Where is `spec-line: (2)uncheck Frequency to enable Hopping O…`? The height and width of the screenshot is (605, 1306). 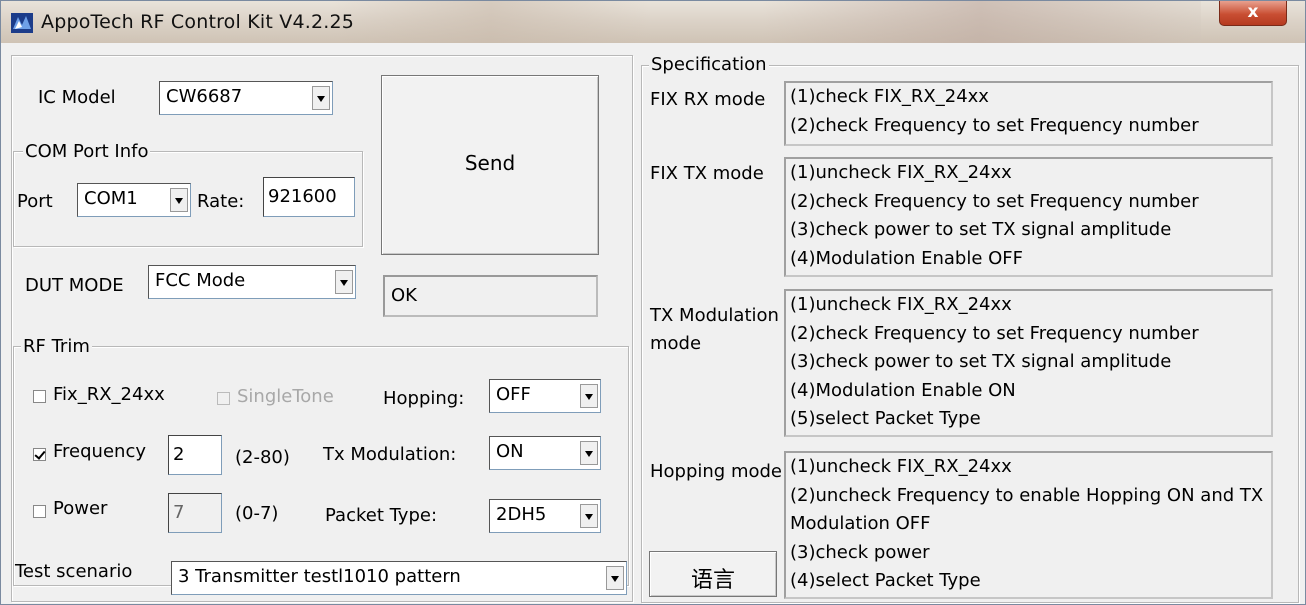 spec-line: (2)uncheck Frequency to enable Hopping O… is located at coordinates (1027, 495).